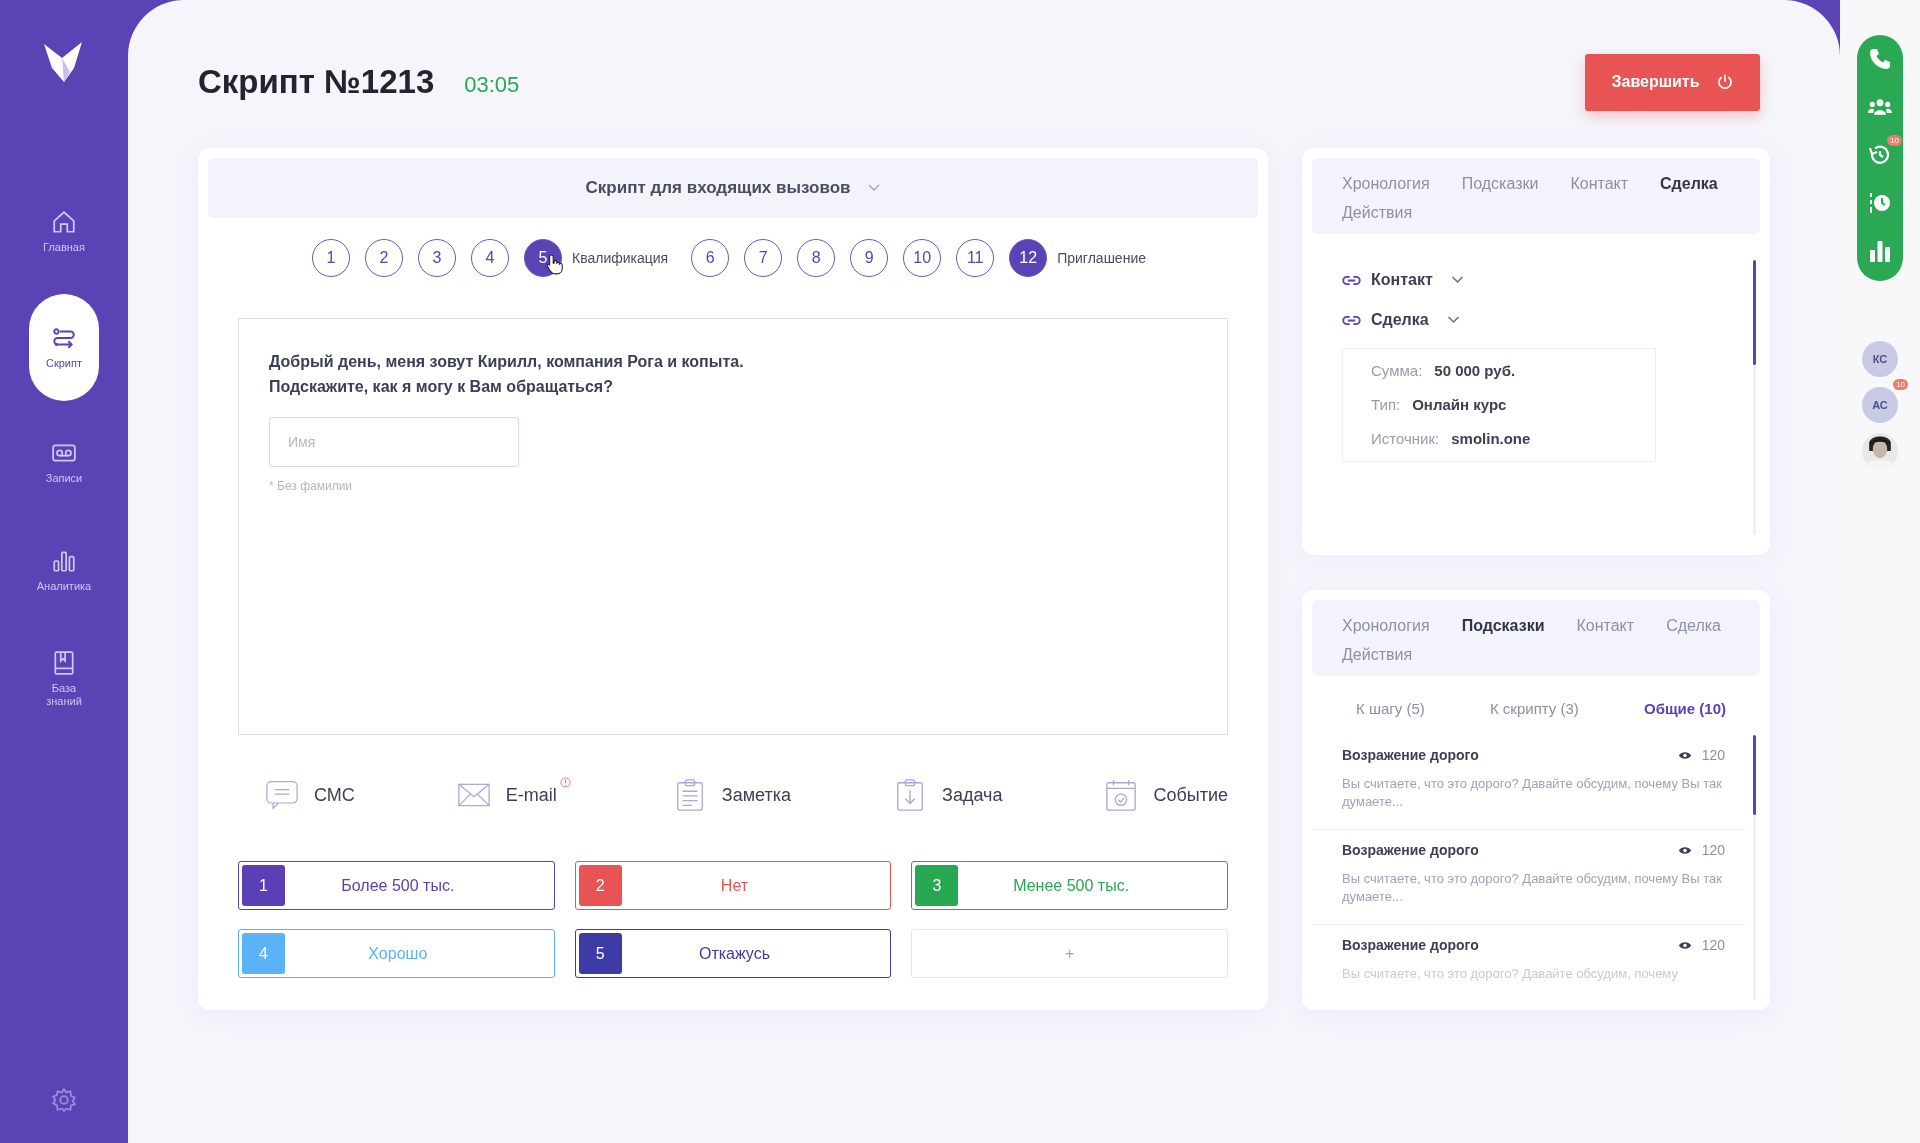  I want to click on settings-icon, so click(64, 1100).